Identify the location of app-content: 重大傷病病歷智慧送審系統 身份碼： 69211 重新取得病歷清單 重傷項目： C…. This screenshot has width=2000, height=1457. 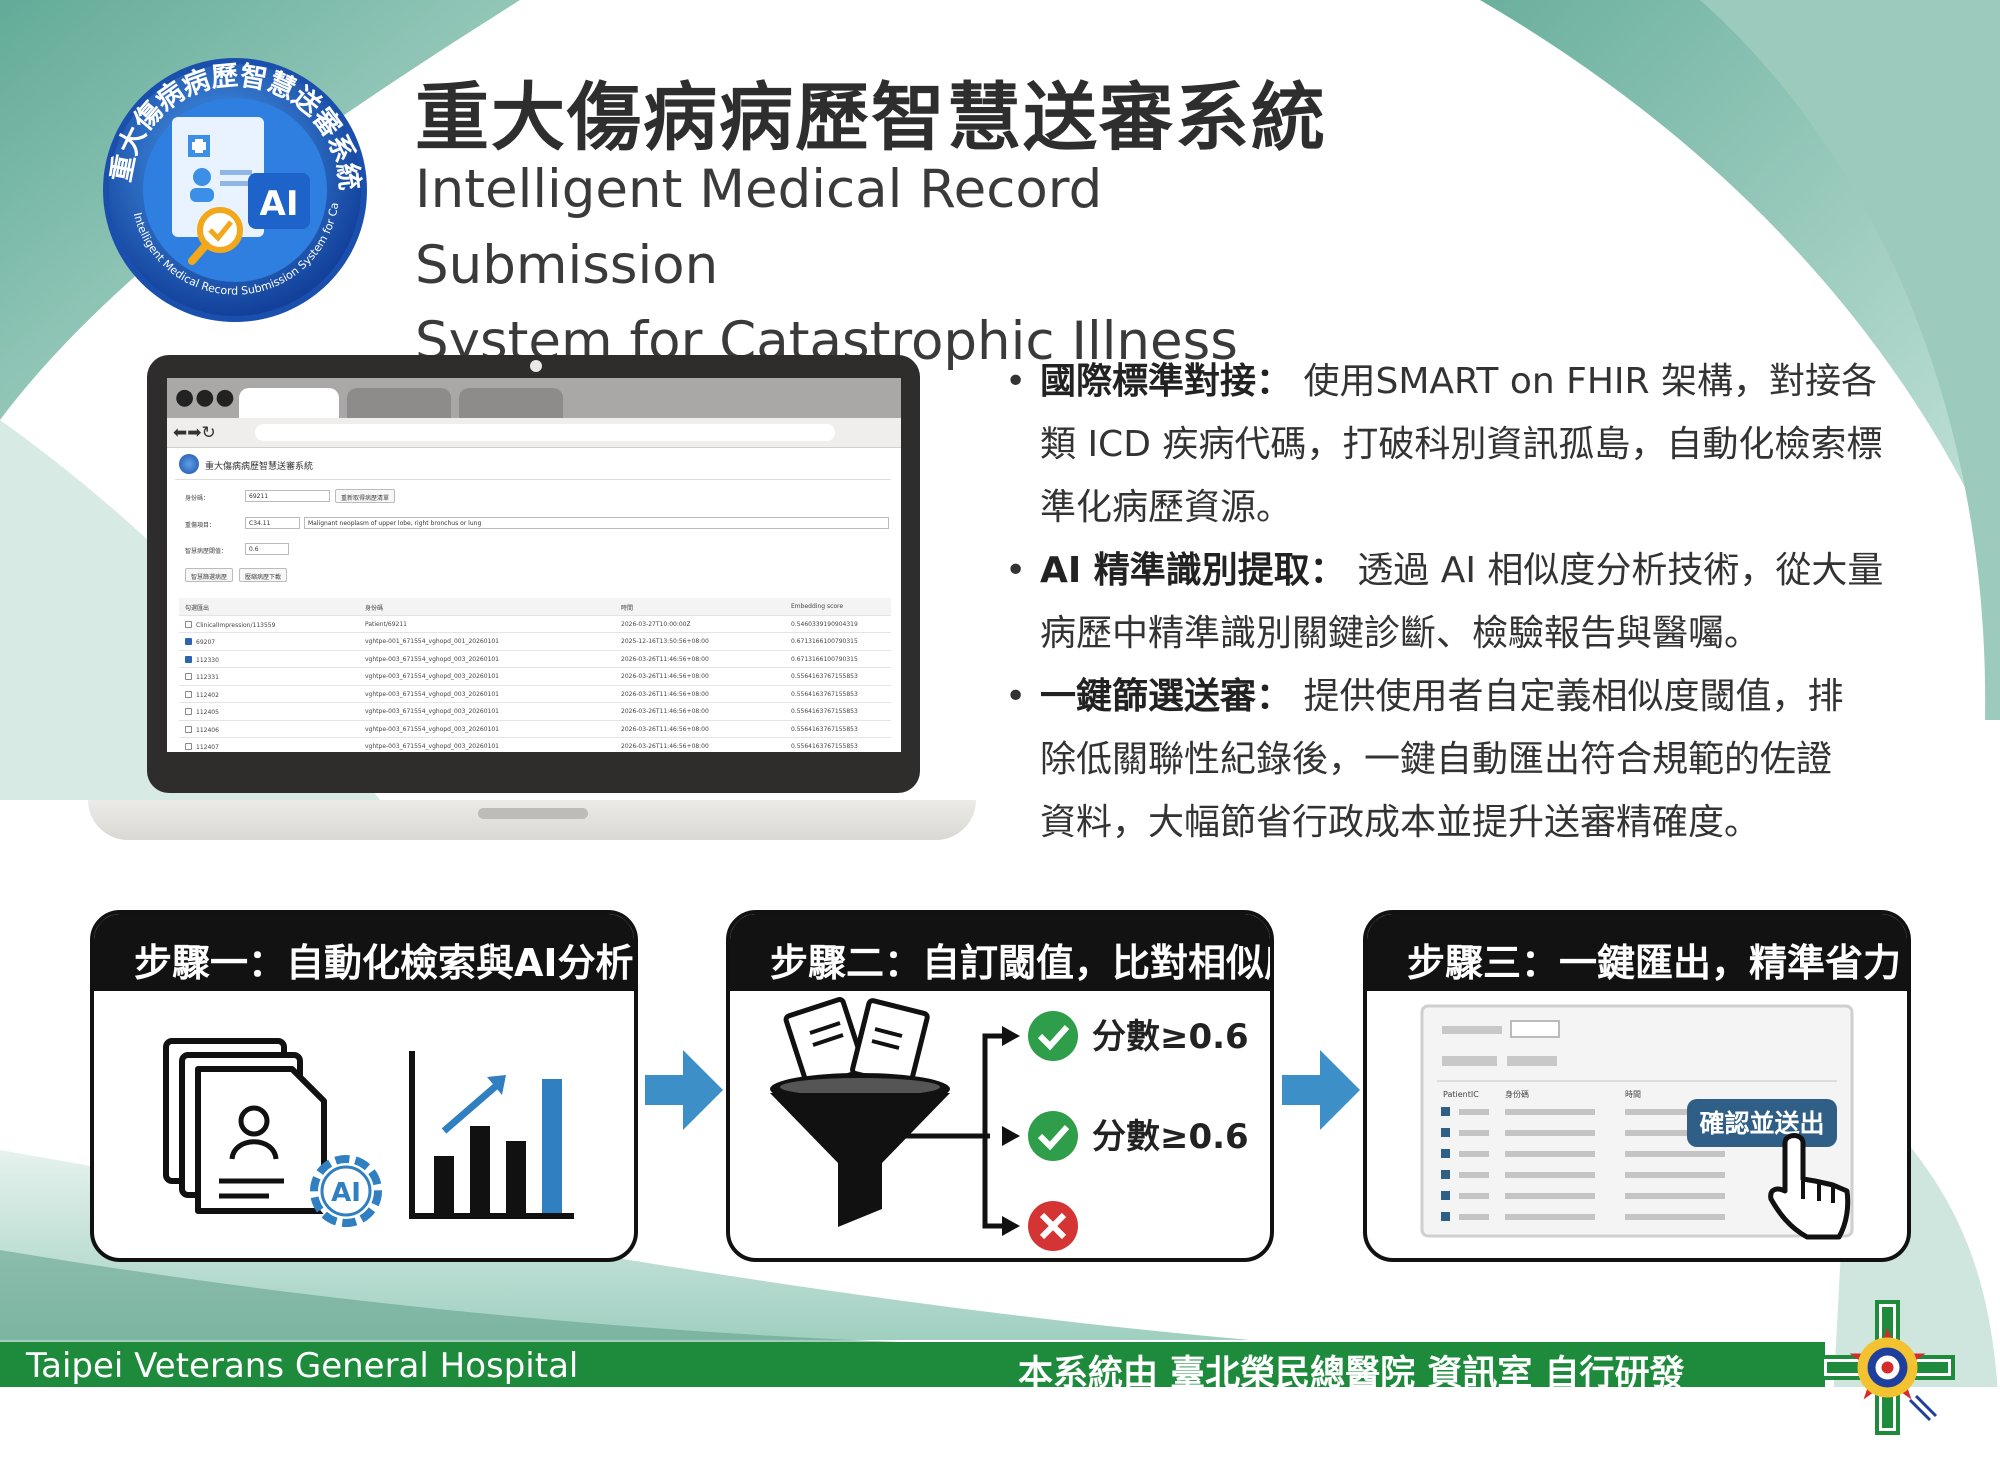
(534, 600).